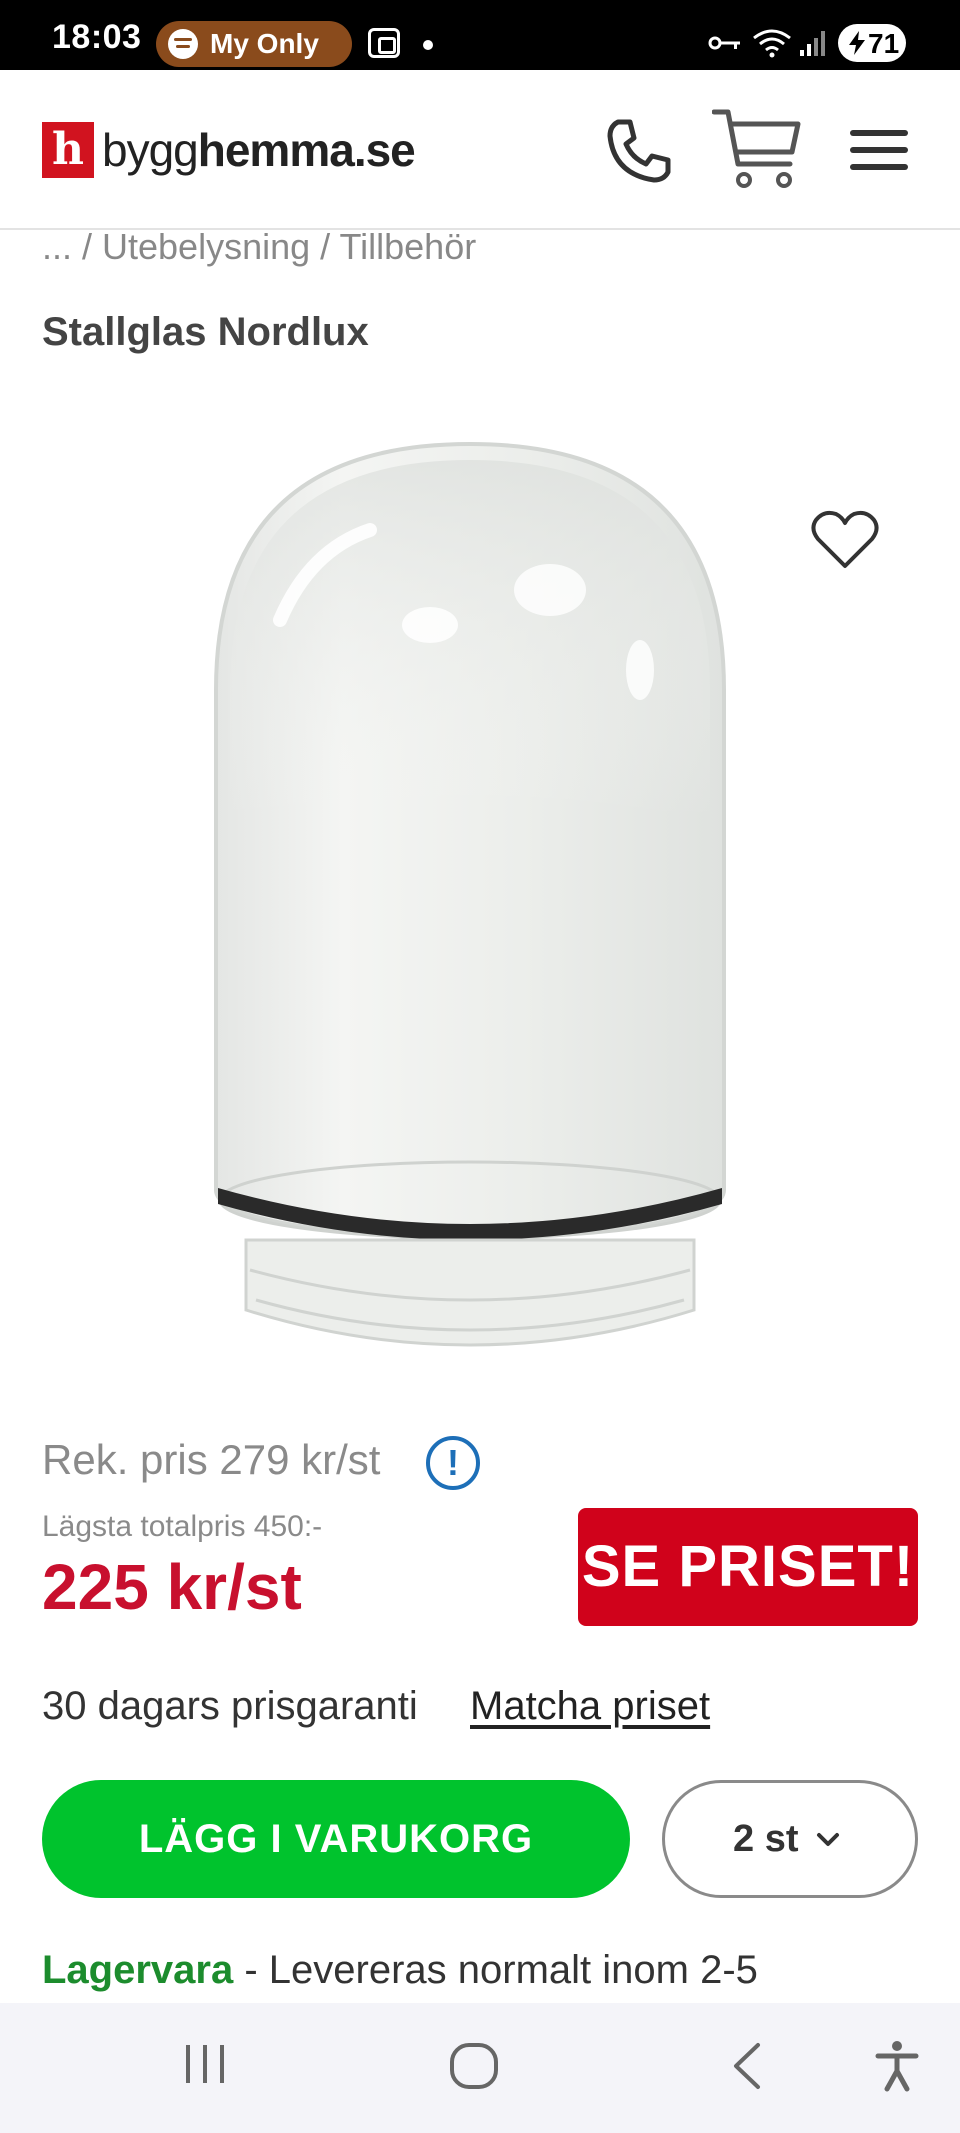  I want to click on menu-icon, so click(879, 150).